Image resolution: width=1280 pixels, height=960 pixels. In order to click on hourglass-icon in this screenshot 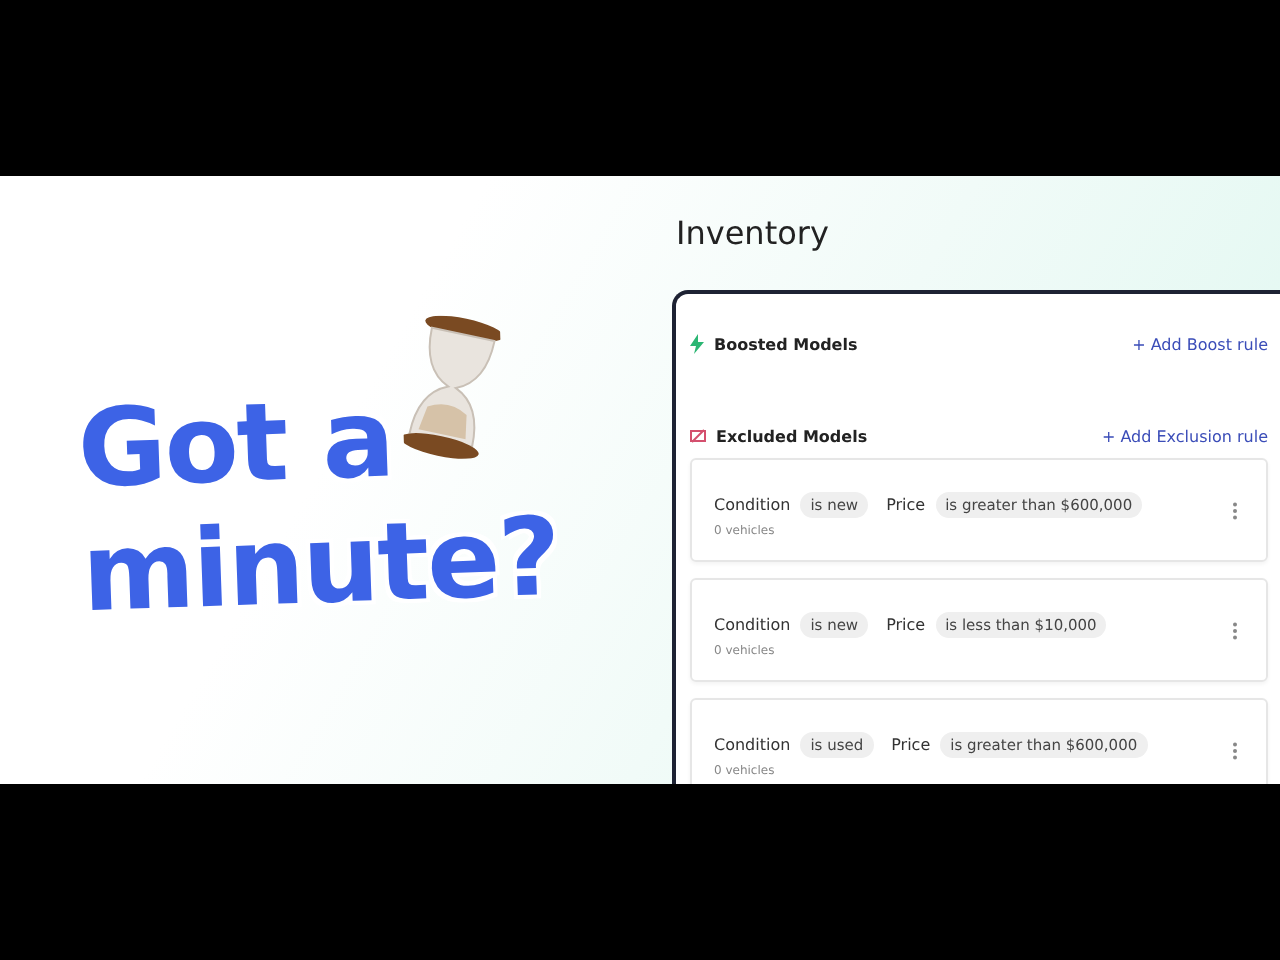, I will do `click(453, 386)`.